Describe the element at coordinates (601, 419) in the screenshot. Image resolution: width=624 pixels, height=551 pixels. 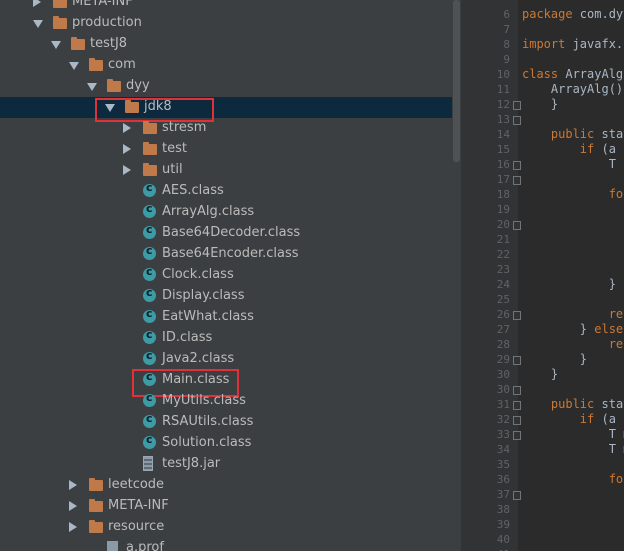
I see `code-line: if (a !` at that location.